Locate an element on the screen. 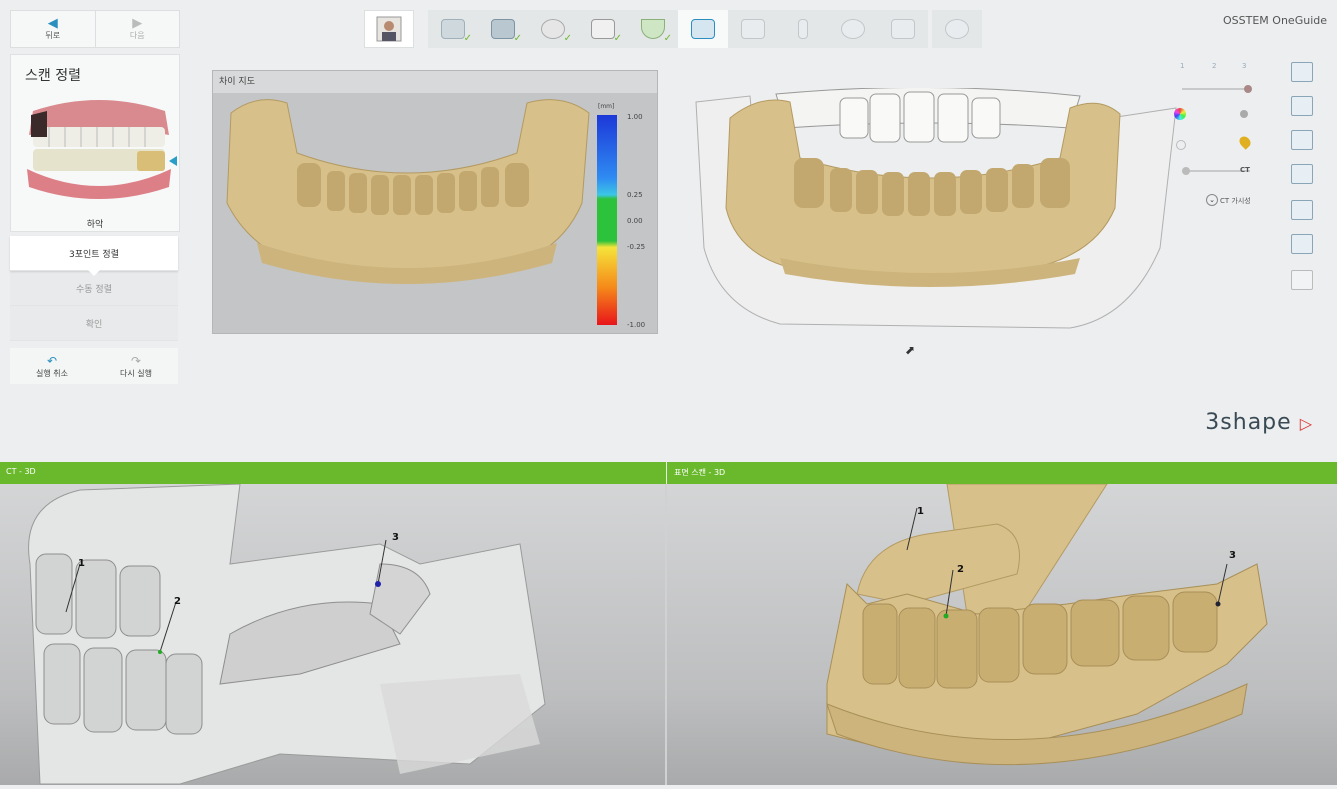 This screenshot has width=1337, height=789. difference-map-title: 차이 지도 is located at coordinates (435, 82).